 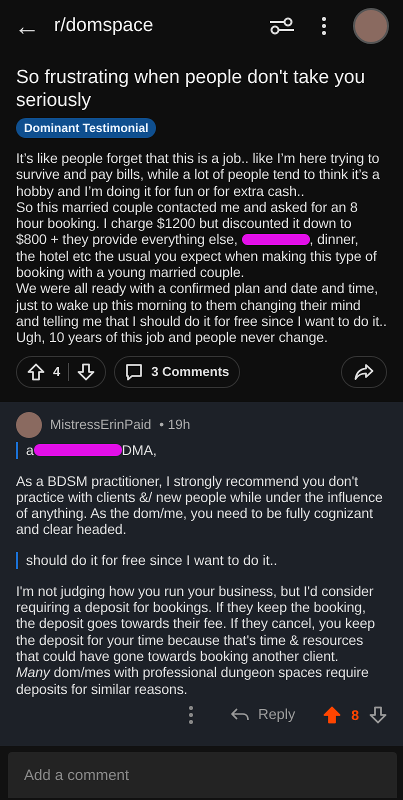 I want to click on post-text: We were all ready with a confirmed plan and date and time, just to wake up this morning to them changing their mind and telling me that I should do it for free since I want to do it.., so click(x=201, y=305).